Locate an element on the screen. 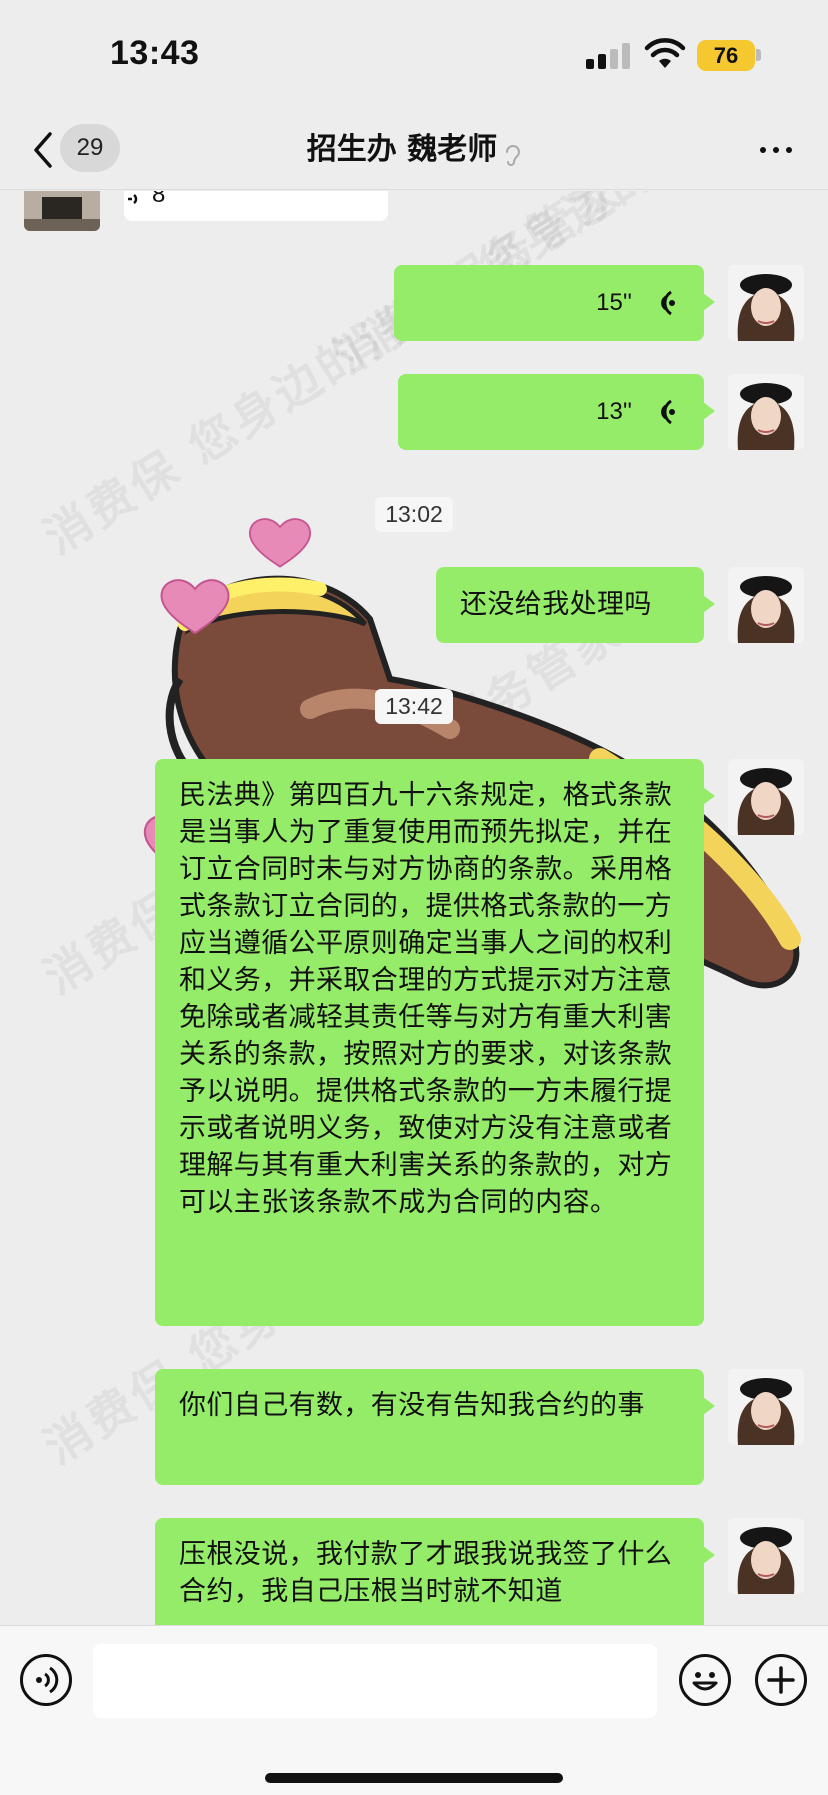 The height and width of the screenshot is (1795, 828). chat-title-wrap: 招生办 魏老师 is located at coordinates (414, 150).